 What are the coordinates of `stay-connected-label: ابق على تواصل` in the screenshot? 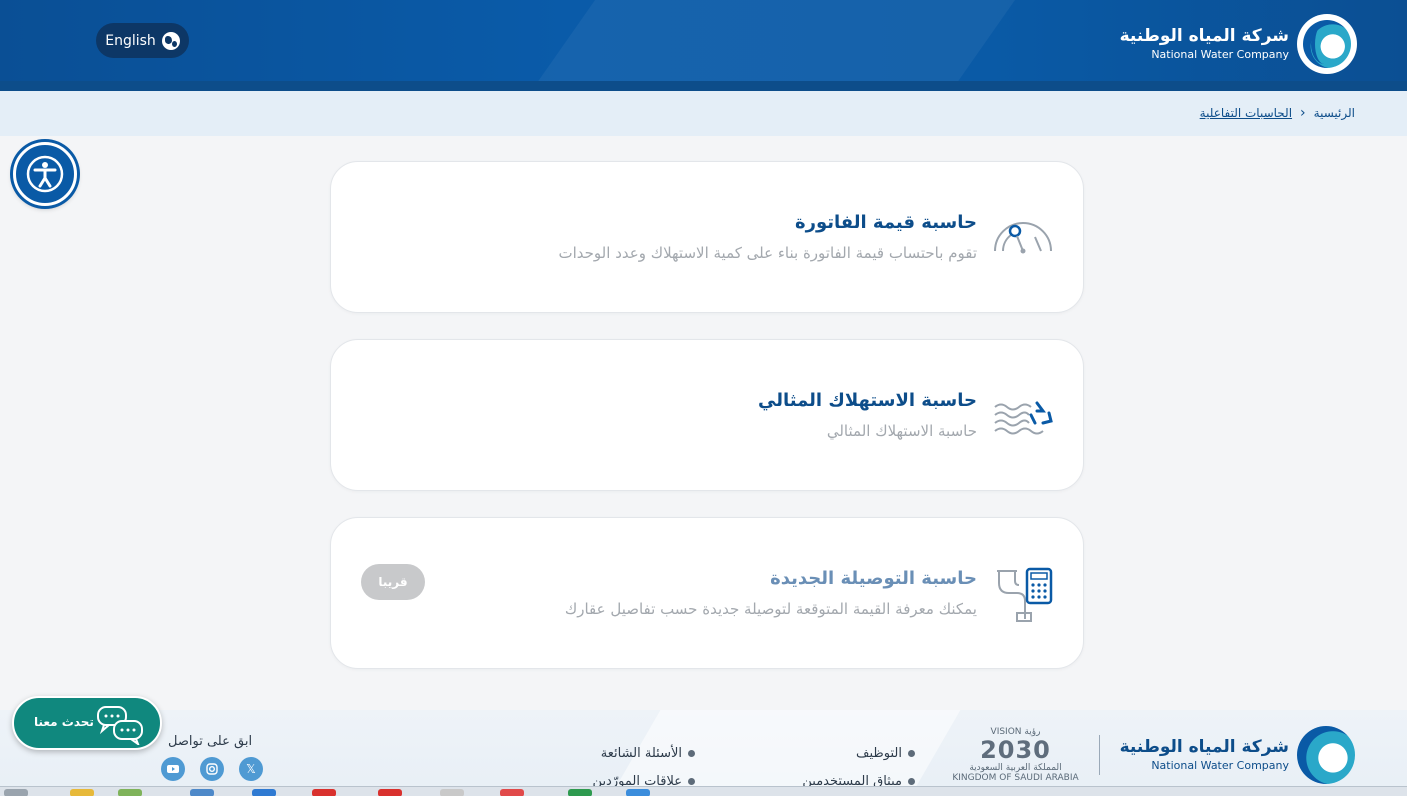 It's located at (210, 741).